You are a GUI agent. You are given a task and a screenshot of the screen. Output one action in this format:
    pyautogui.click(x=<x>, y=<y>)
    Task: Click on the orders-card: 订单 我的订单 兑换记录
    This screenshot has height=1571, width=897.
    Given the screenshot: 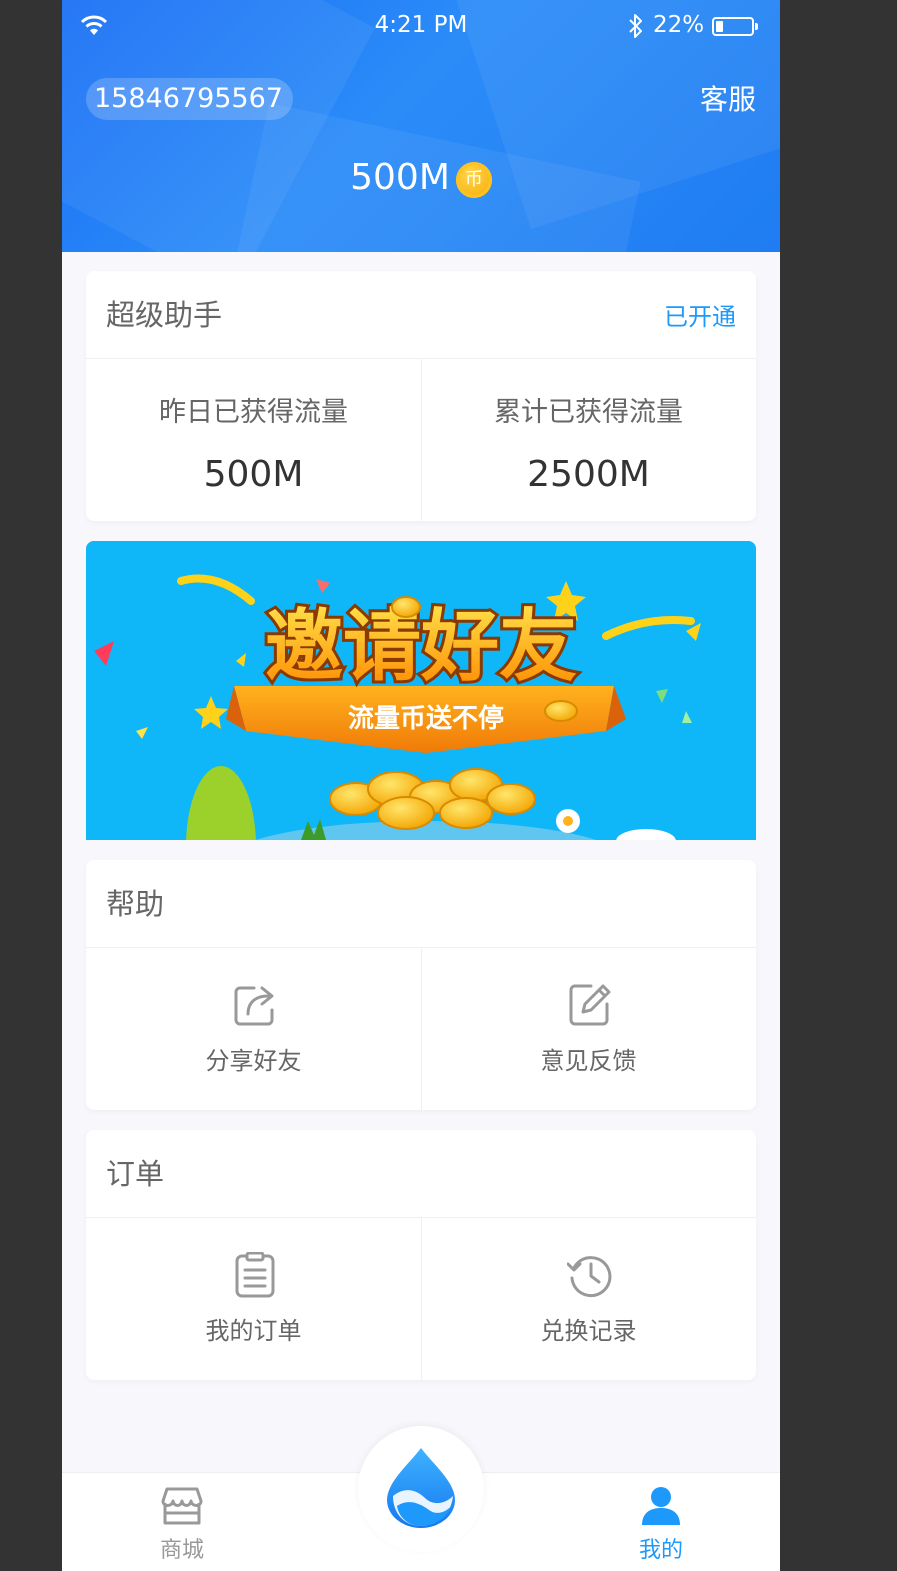 What is the action you would take?
    pyautogui.click(x=421, y=1255)
    